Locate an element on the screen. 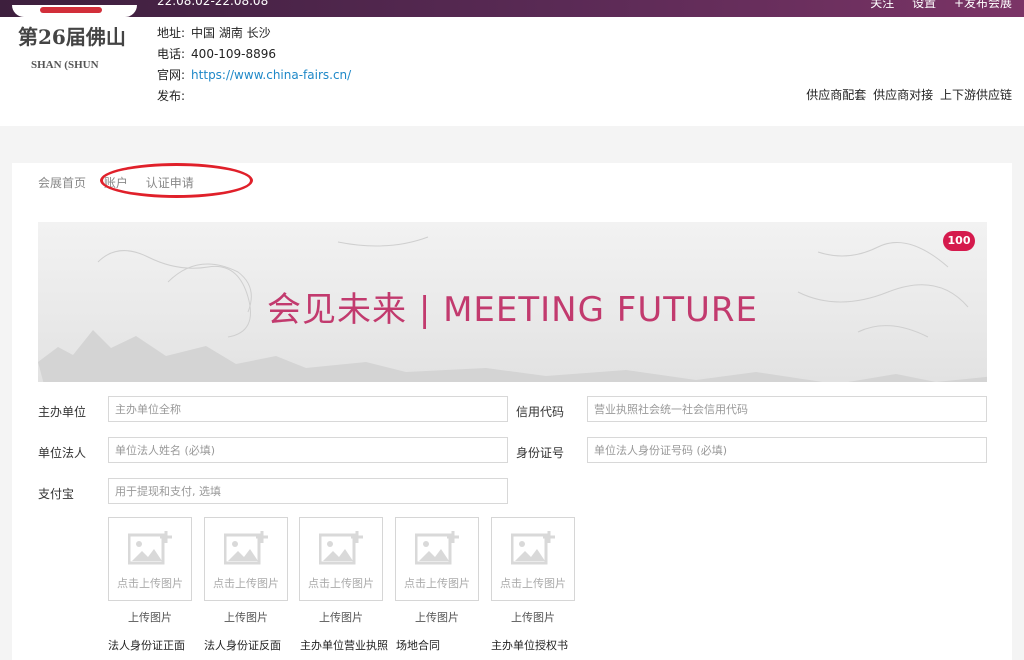 The image size is (1024, 660). credit-label: 信用代码 is located at coordinates (540, 412).